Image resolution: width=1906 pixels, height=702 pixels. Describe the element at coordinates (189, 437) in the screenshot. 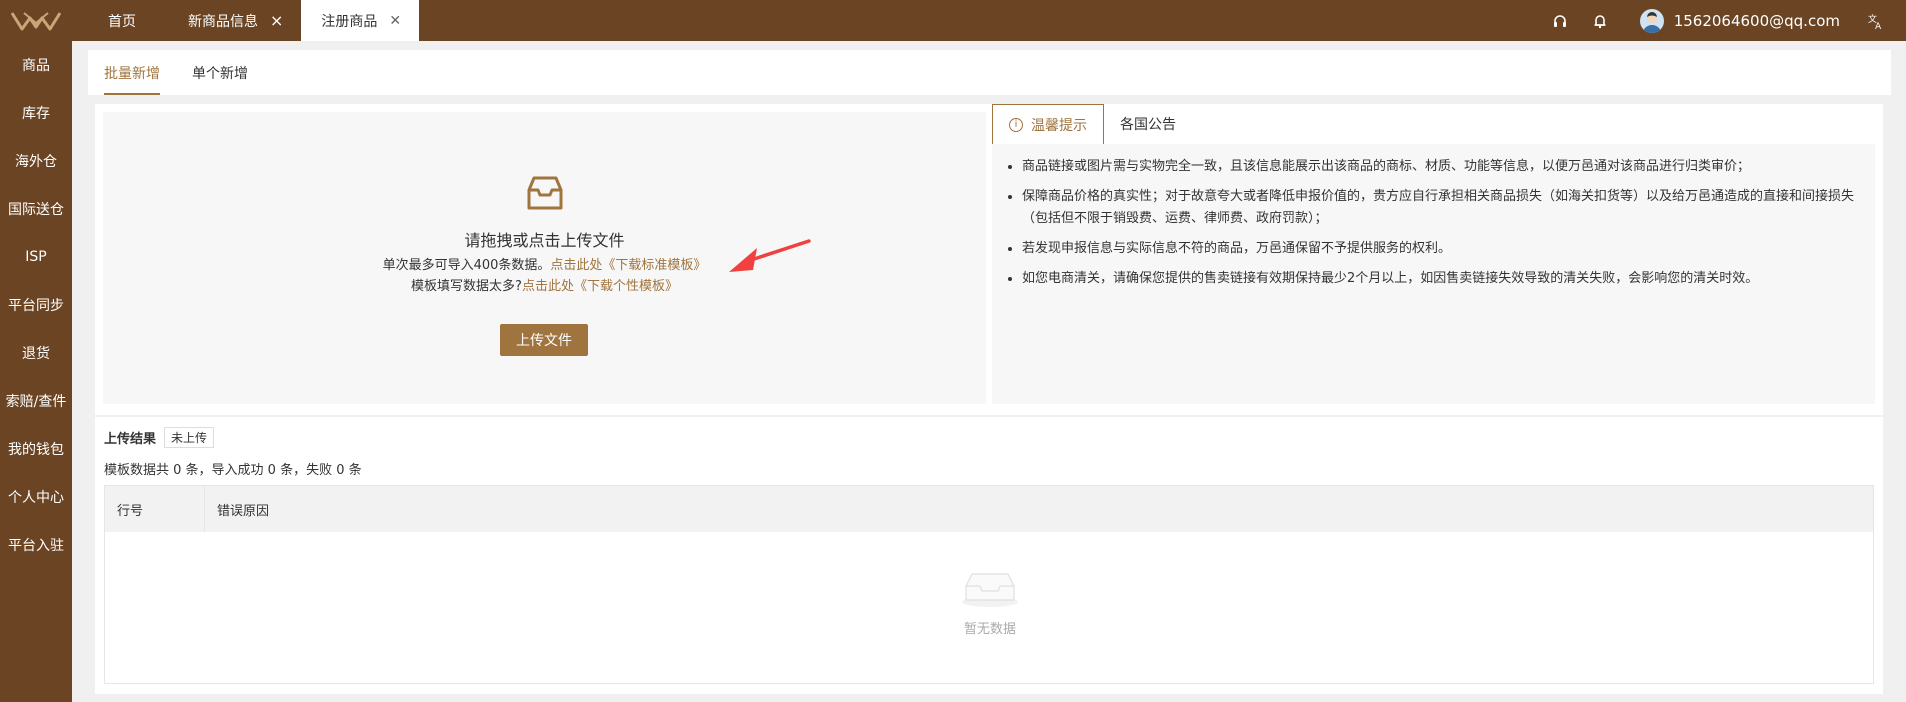

I see `status-badge: 未上传` at that location.